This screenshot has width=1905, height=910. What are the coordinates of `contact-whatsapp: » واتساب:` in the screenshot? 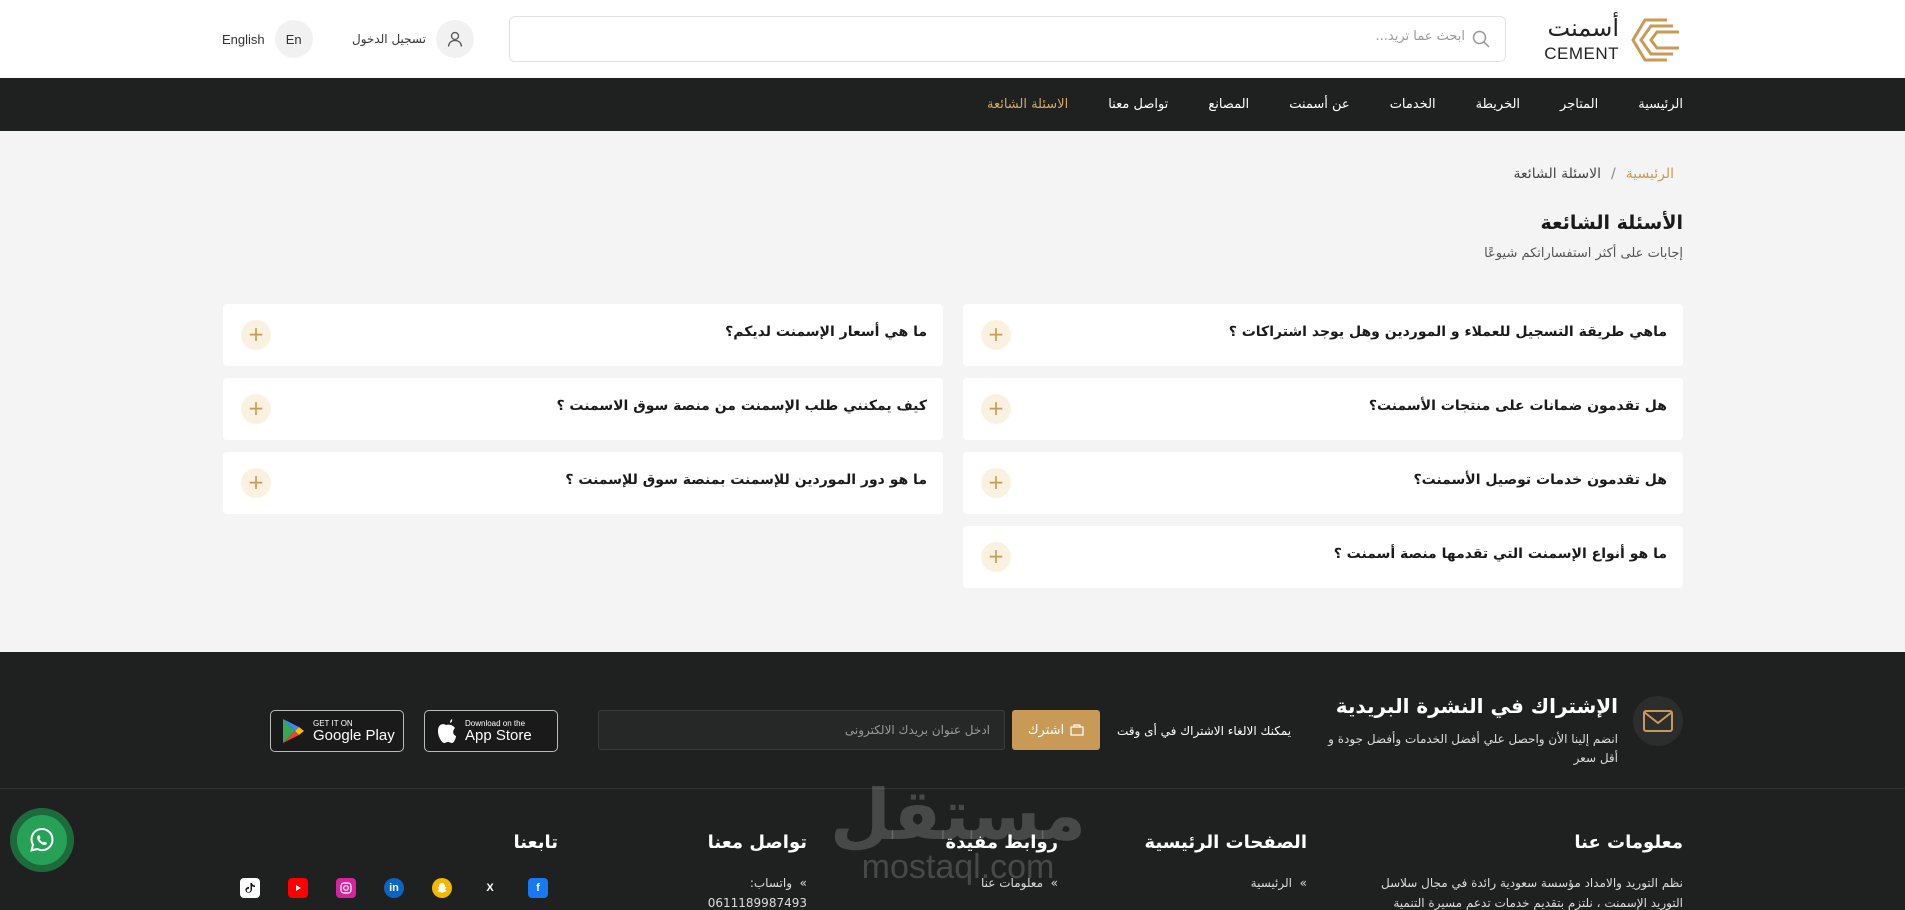 It's located at (778, 883).